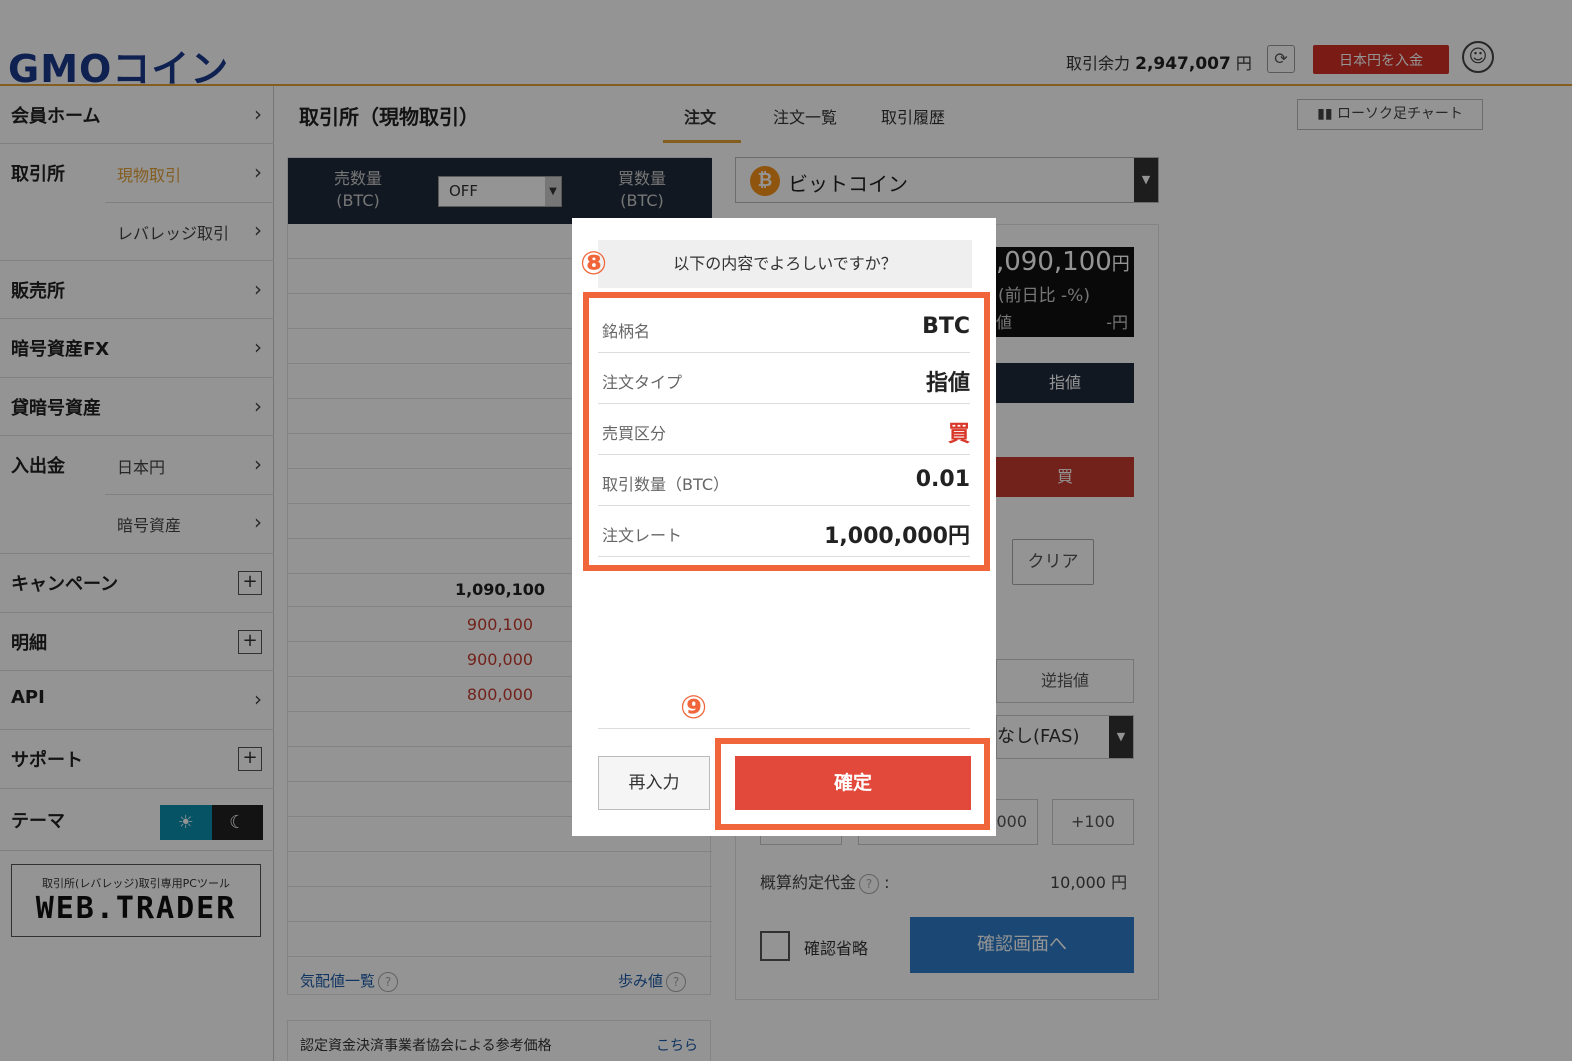 The image size is (1572, 1061). I want to click on highlight-details-box, so click(786, 431).